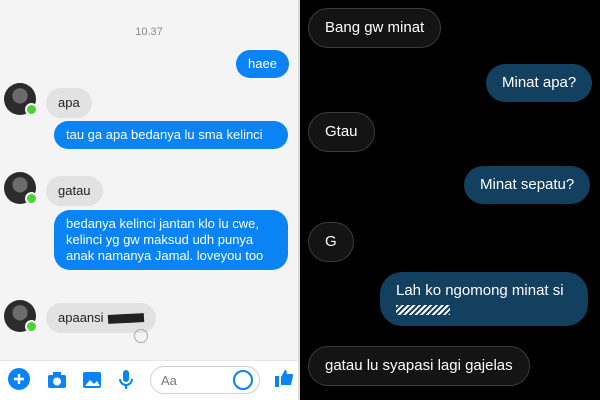 The height and width of the screenshot is (400, 600). Describe the element at coordinates (423, 310) in the screenshot. I see `censor-scribble` at that location.